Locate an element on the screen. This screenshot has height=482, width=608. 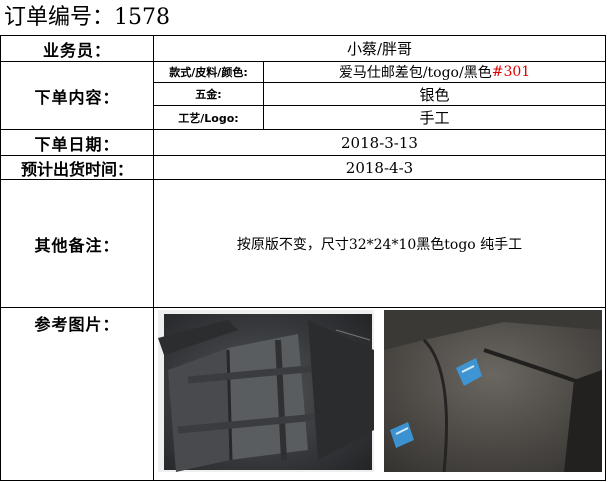
table-border-bottom is located at coordinates (303, 480).